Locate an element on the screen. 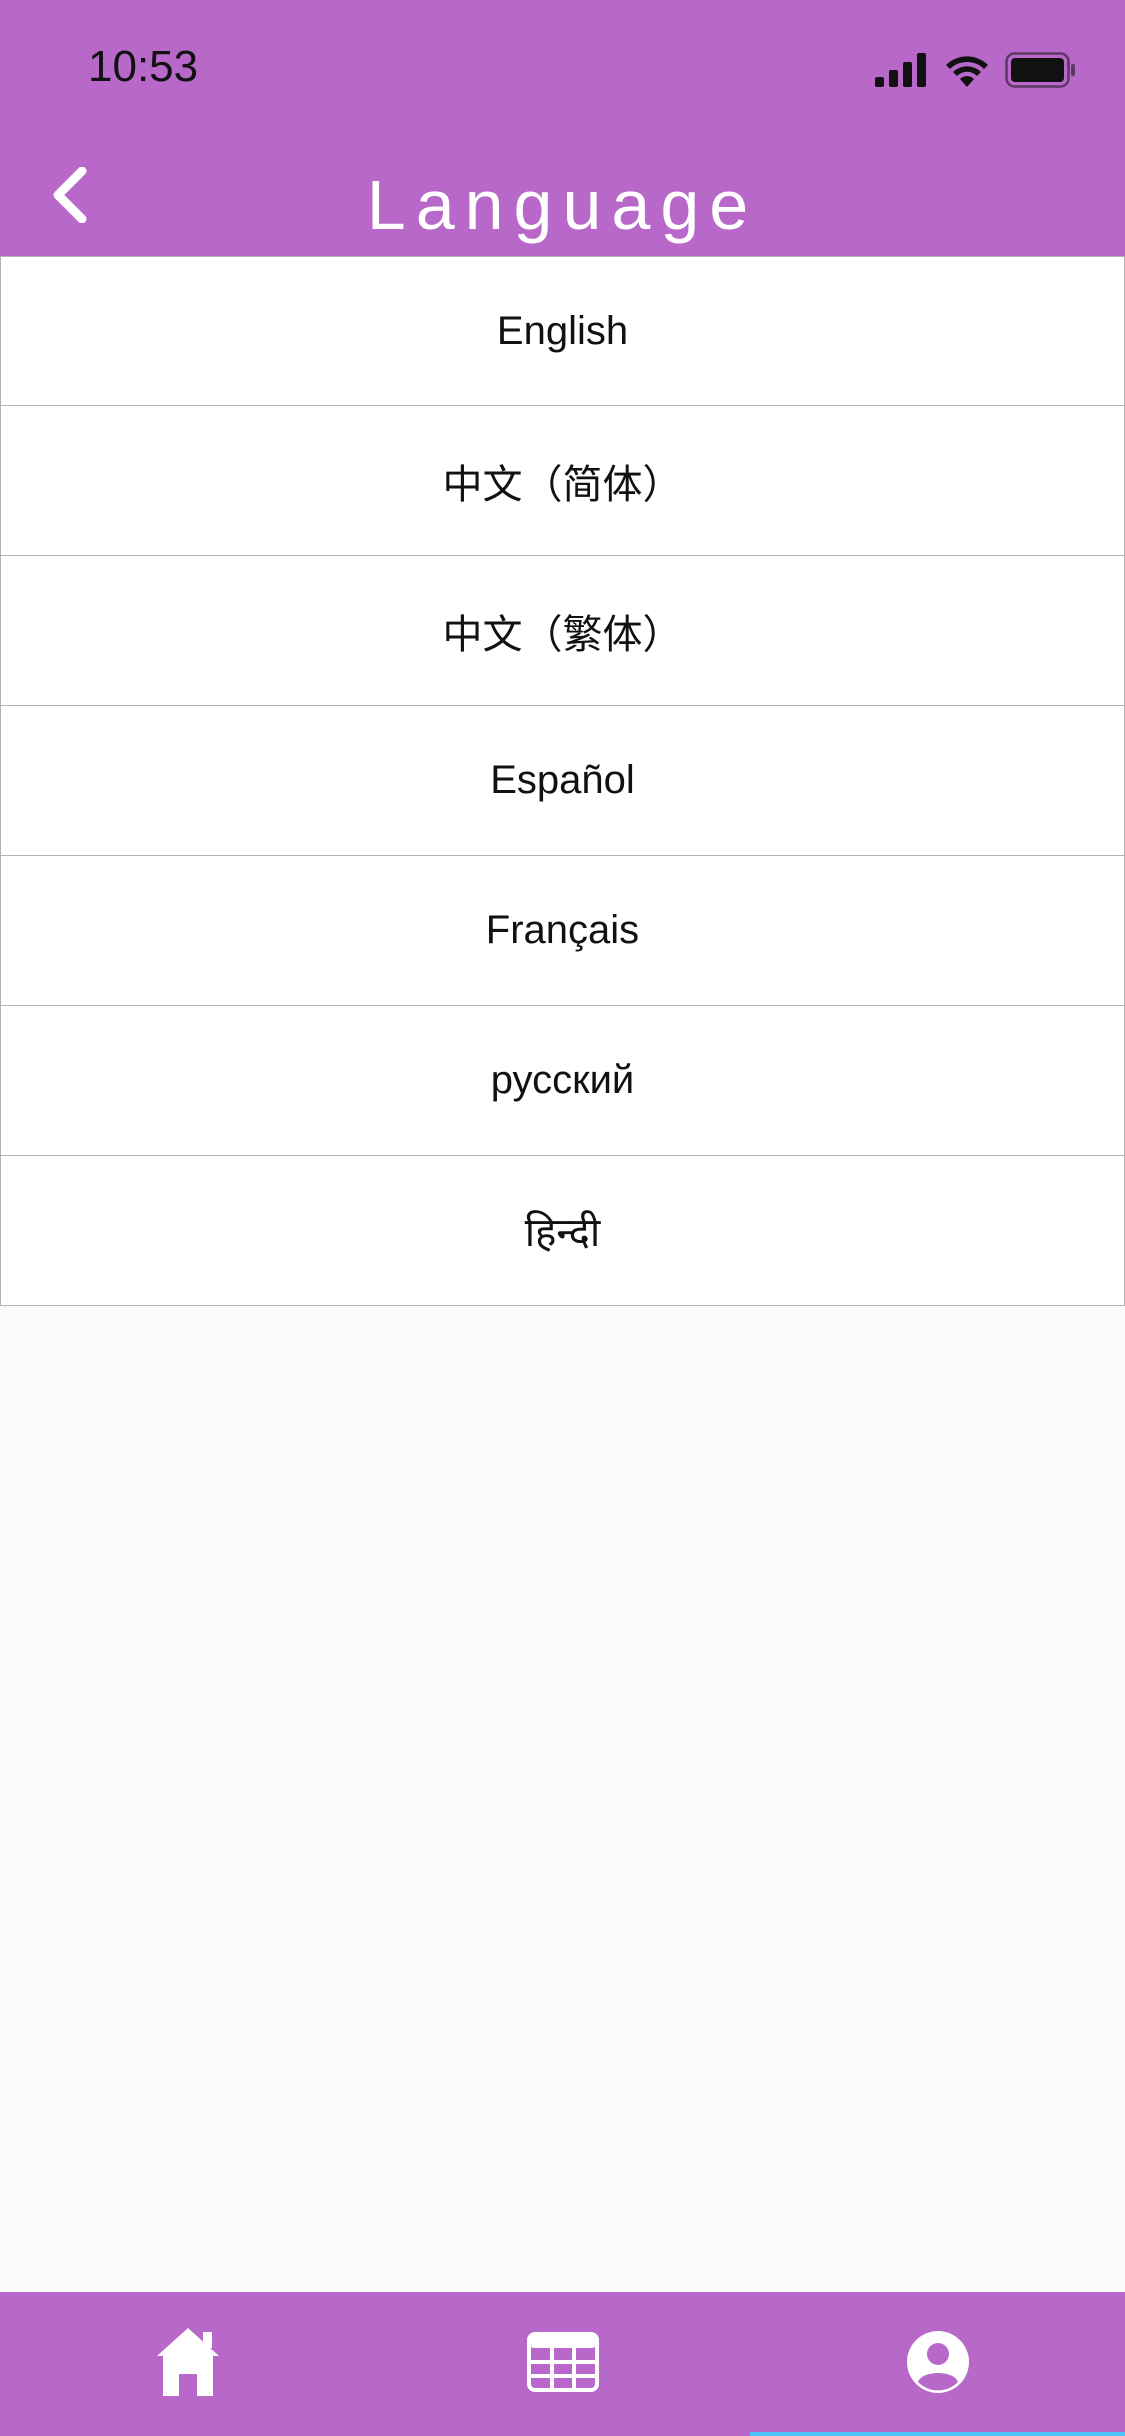 The width and height of the screenshot is (1125, 2436). language-option-french: Français is located at coordinates (562, 931).